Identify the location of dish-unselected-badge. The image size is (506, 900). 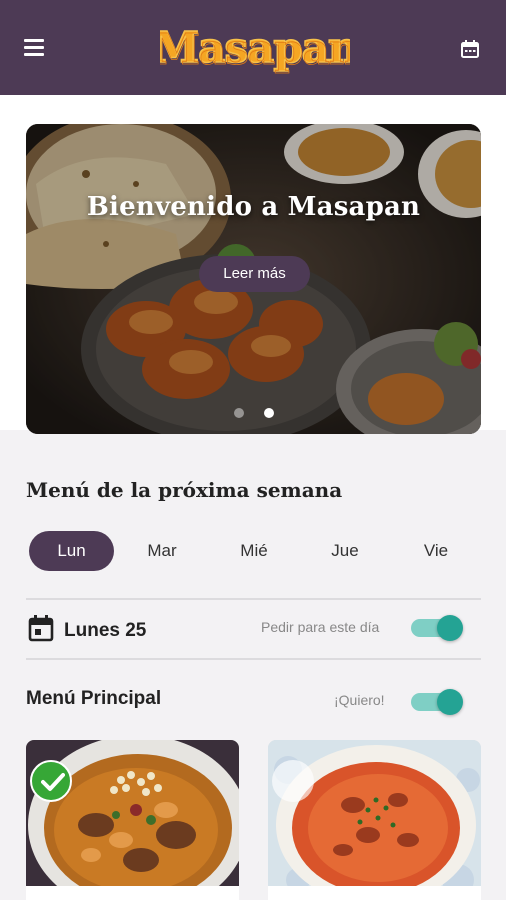
(293, 781).